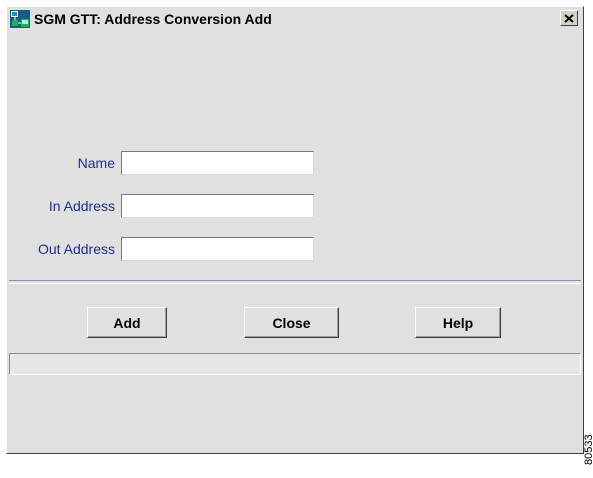 This screenshot has height=478, width=593. I want to click on app-network-icon, so click(20, 19).